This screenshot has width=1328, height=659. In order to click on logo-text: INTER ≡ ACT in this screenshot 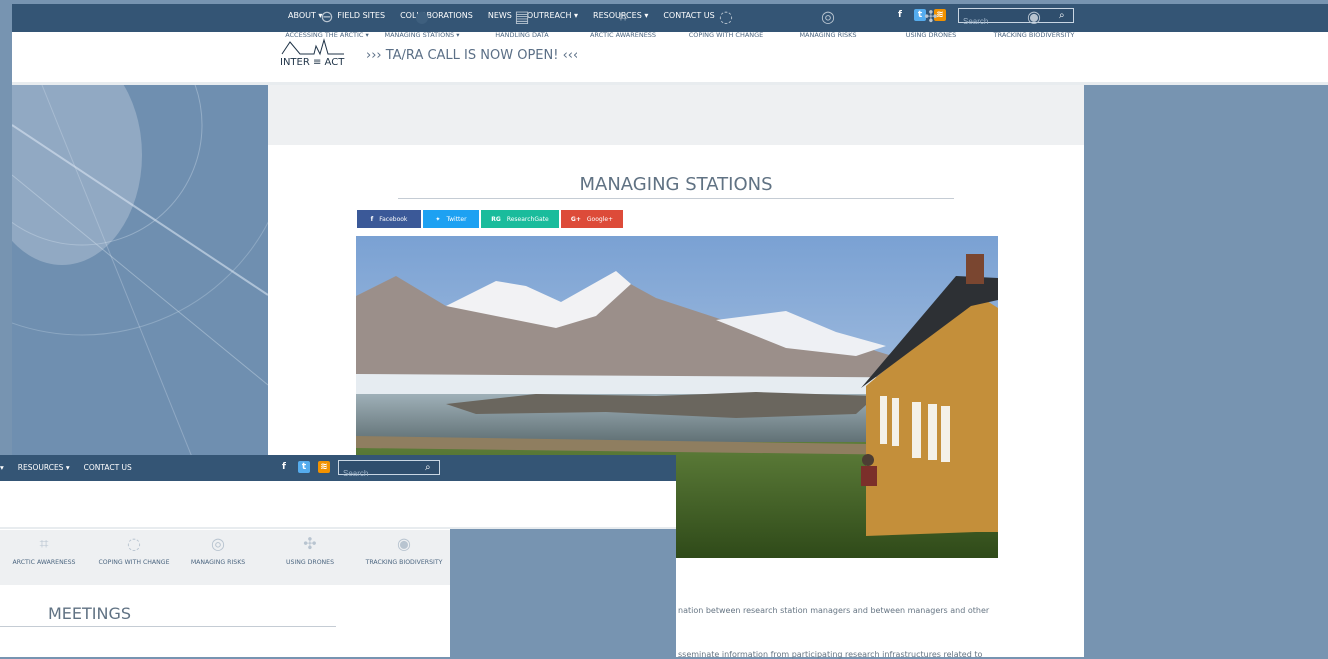, I will do `click(312, 62)`.